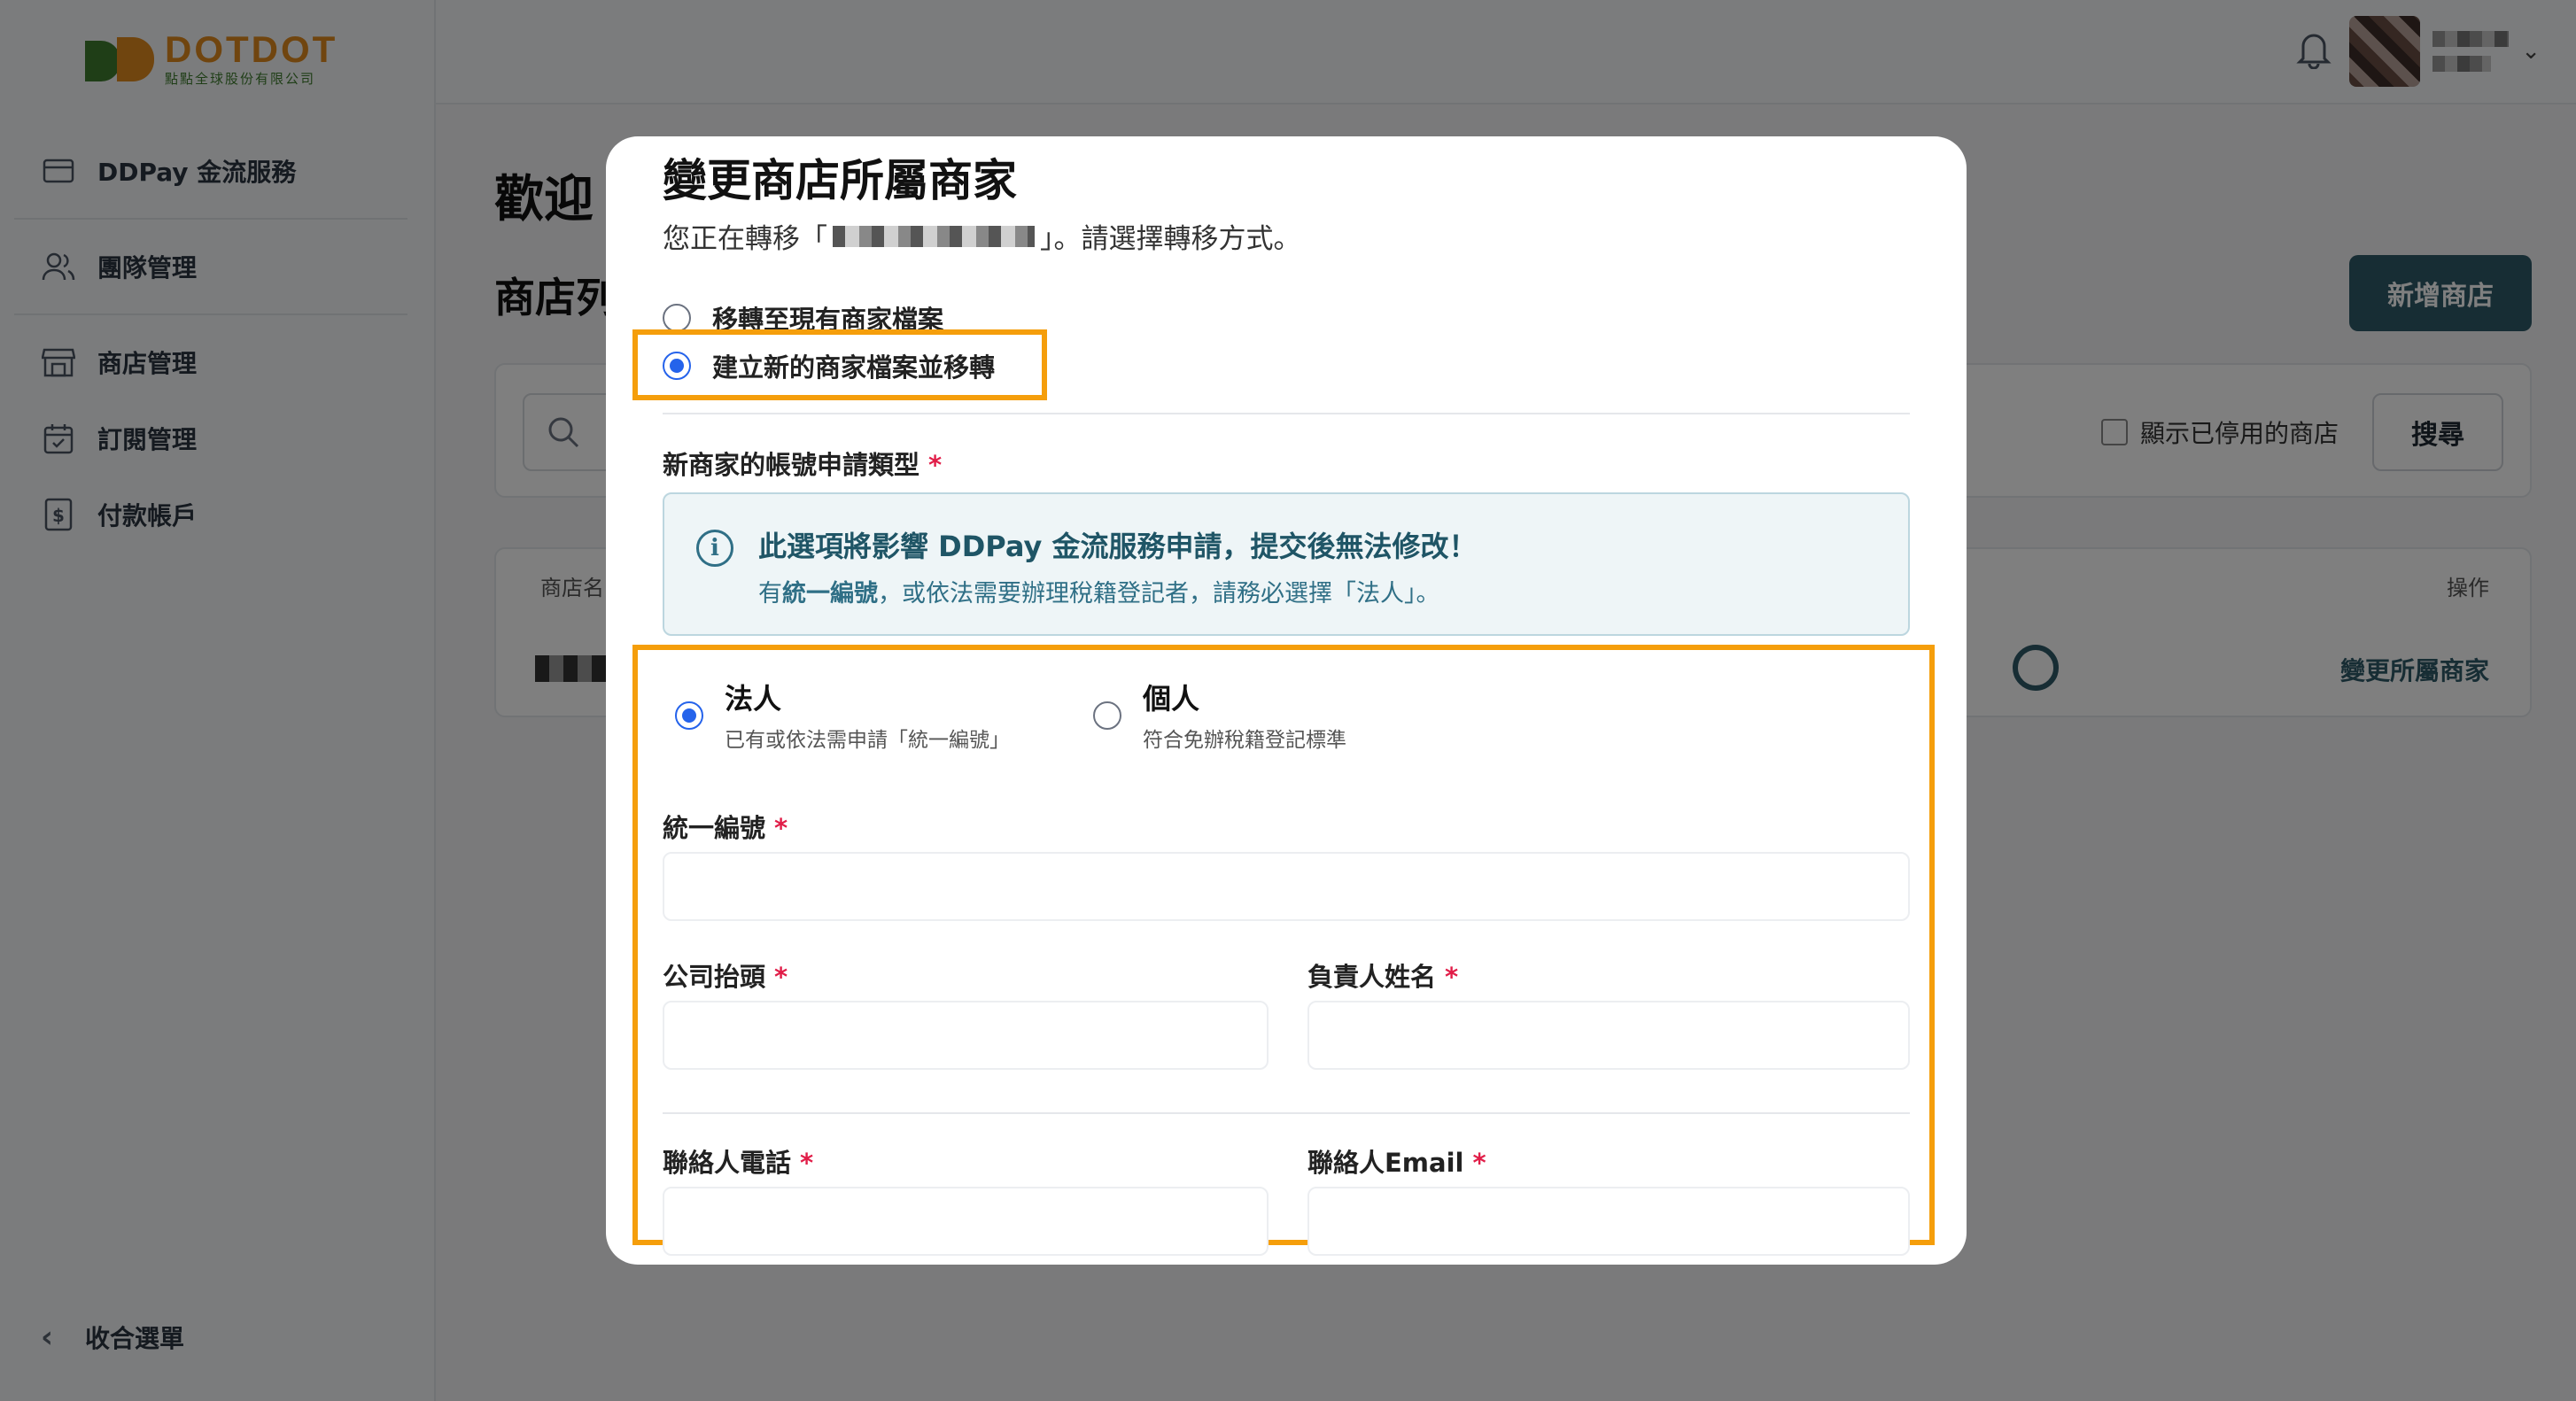 The height and width of the screenshot is (1401, 2576). What do you see at coordinates (934, 236) in the screenshot?
I see `store-name-redacted` at bounding box center [934, 236].